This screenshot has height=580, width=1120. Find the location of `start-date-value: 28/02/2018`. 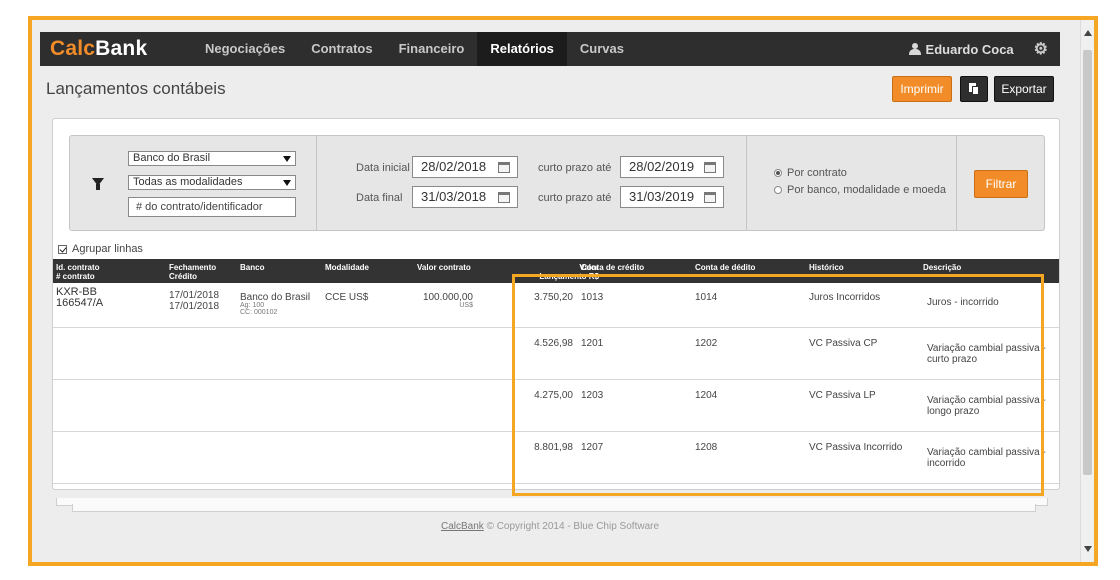

start-date-value: 28/02/2018 is located at coordinates (454, 166).